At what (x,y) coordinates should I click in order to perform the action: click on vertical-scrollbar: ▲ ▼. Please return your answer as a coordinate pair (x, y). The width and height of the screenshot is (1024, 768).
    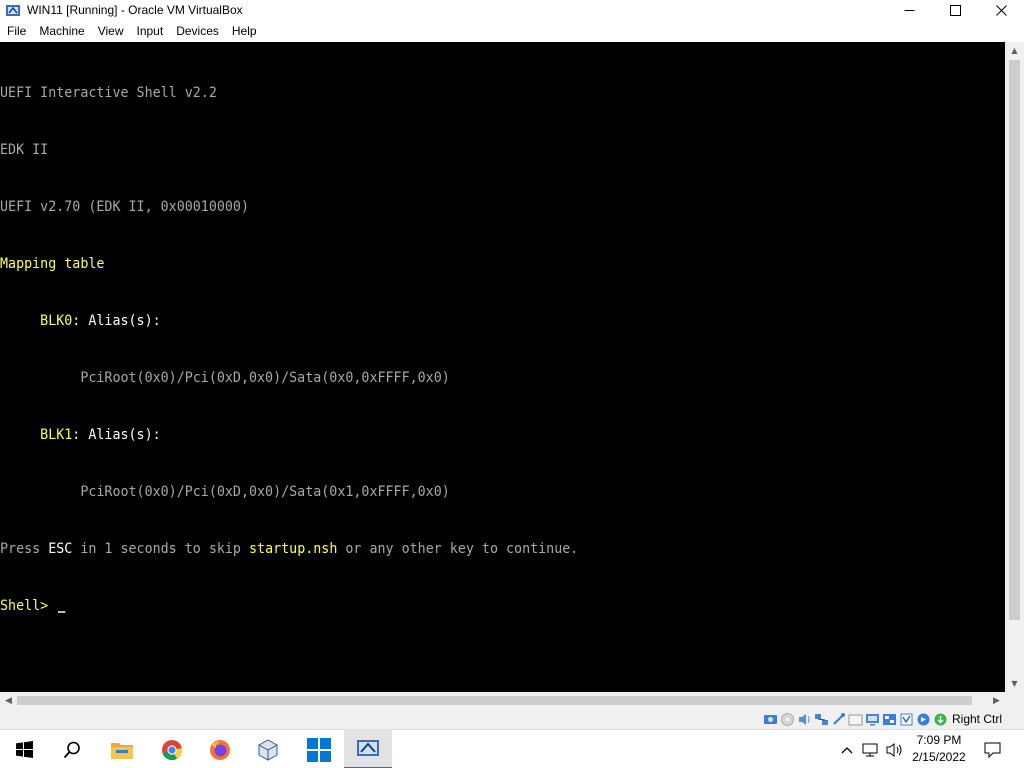
    Looking at the image, I should click on (1014, 367).